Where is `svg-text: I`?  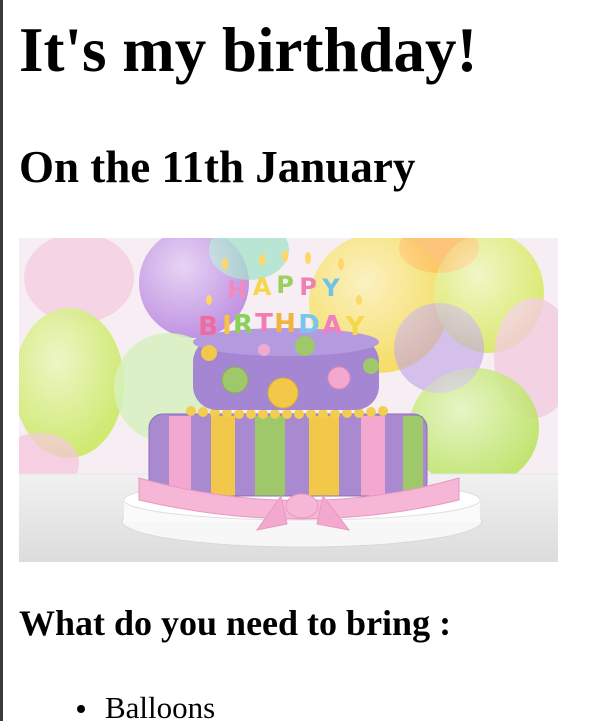 svg-text: I is located at coordinates (227, 326).